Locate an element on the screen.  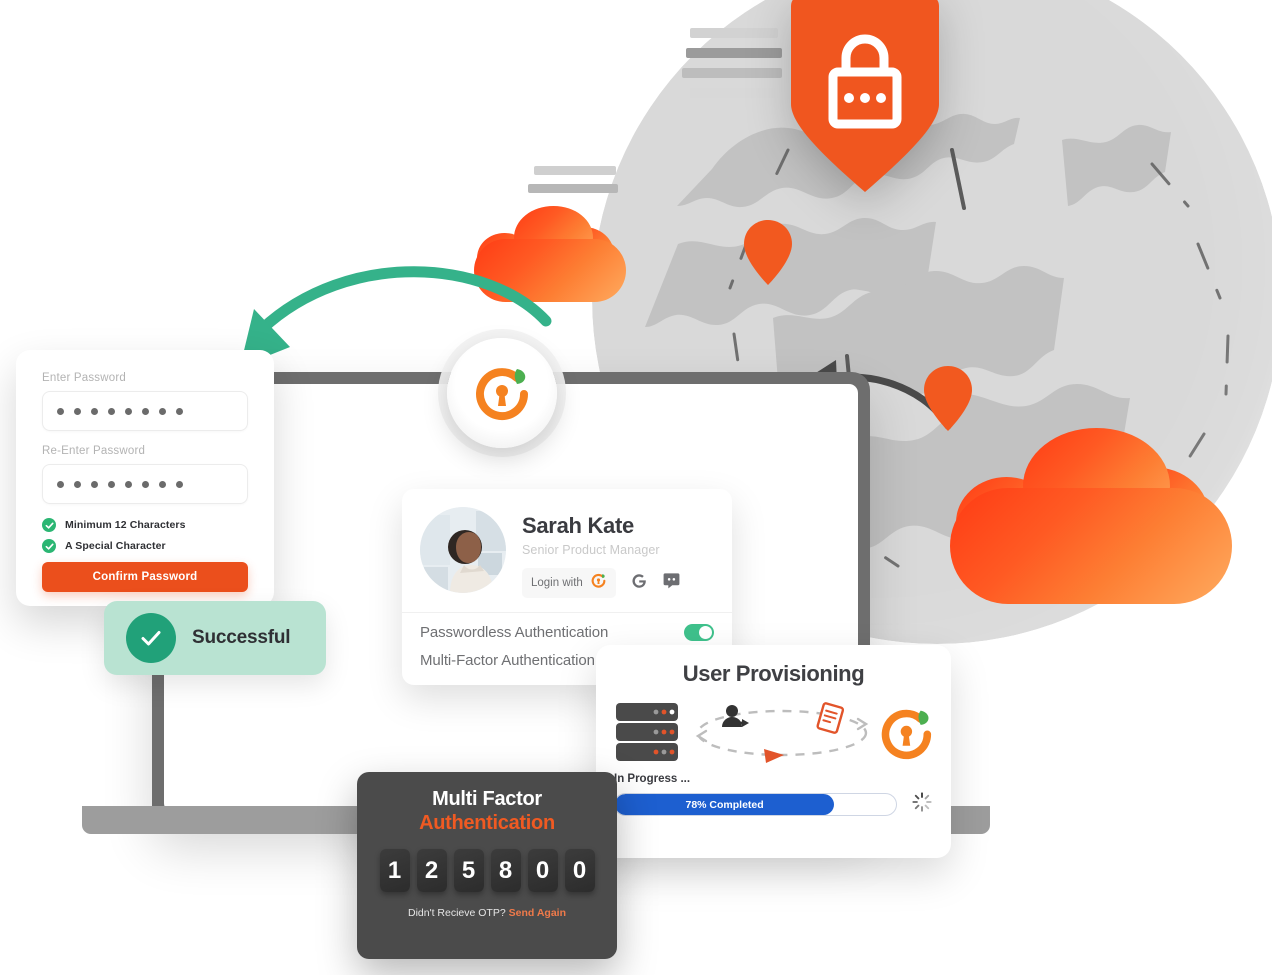
requirement-item: A Special Character is located at coordinates (145, 546).